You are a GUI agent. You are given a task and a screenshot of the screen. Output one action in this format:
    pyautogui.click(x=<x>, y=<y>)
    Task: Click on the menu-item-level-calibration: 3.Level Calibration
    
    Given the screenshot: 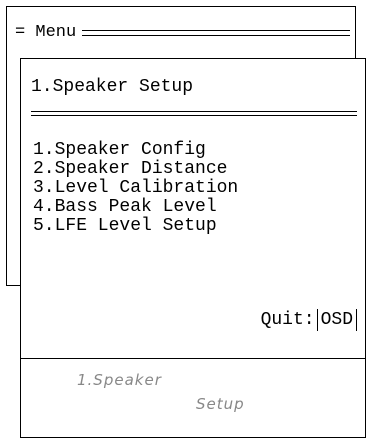 What is the action you would take?
    pyautogui.click(x=135, y=188)
    